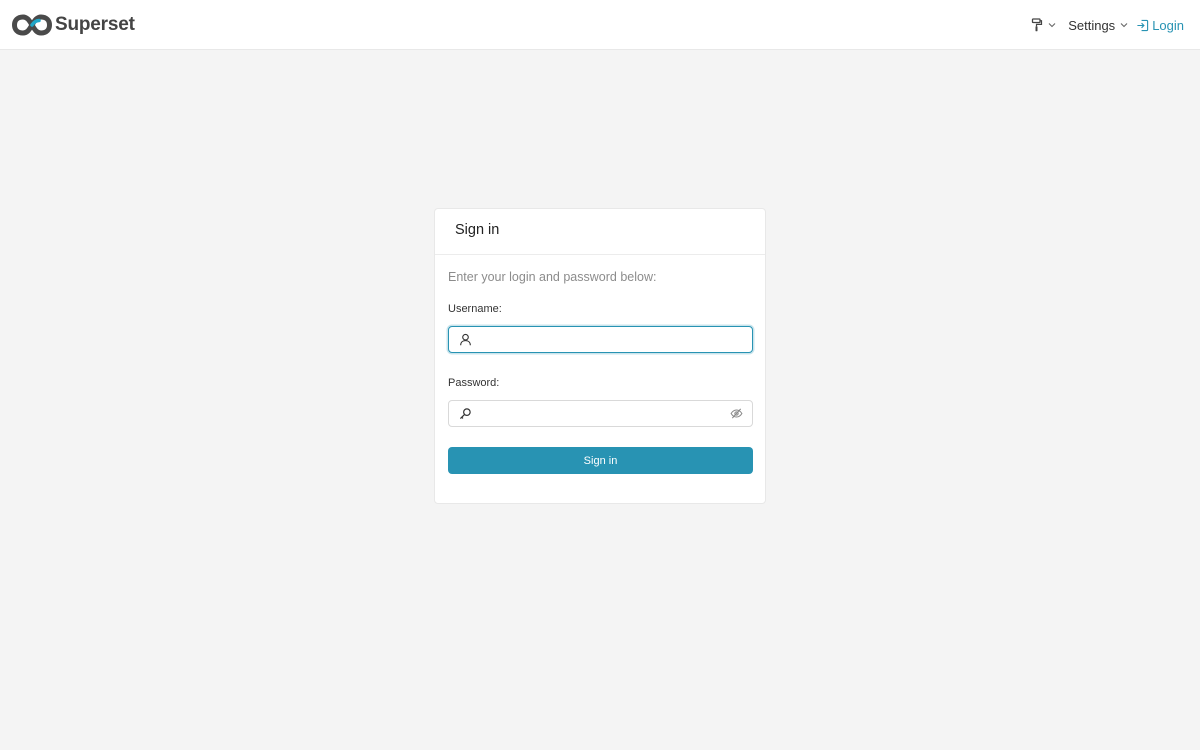 The width and height of the screenshot is (1200, 750). What do you see at coordinates (1092, 25) in the screenshot?
I see `settings-label: Settings` at bounding box center [1092, 25].